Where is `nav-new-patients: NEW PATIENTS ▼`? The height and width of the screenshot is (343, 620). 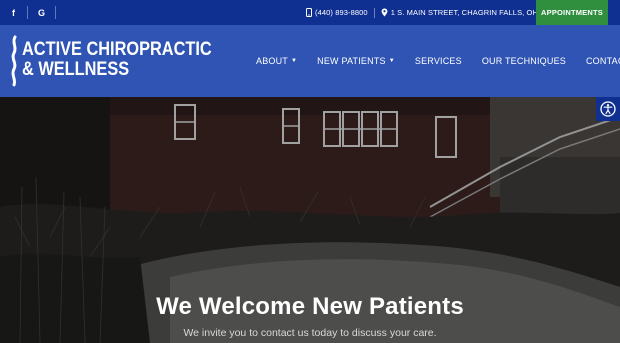 nav-new-patients: NEW PATIENTS ▼ is located at coordinates (356, 61).